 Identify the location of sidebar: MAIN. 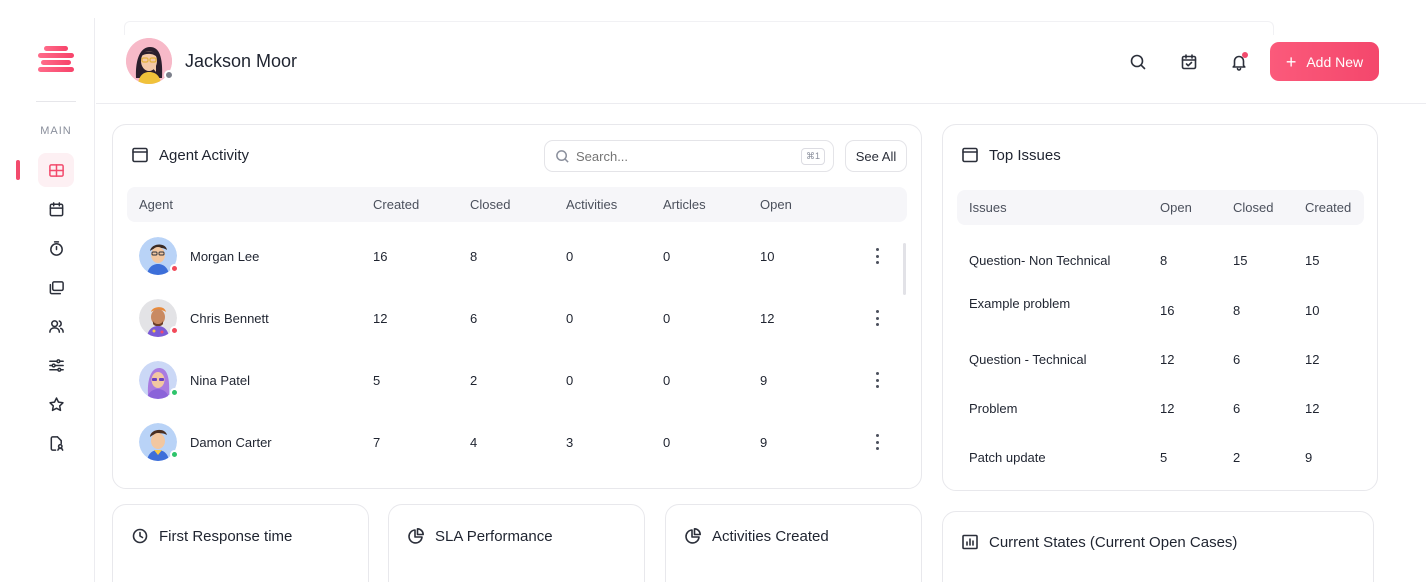
(47, 300).